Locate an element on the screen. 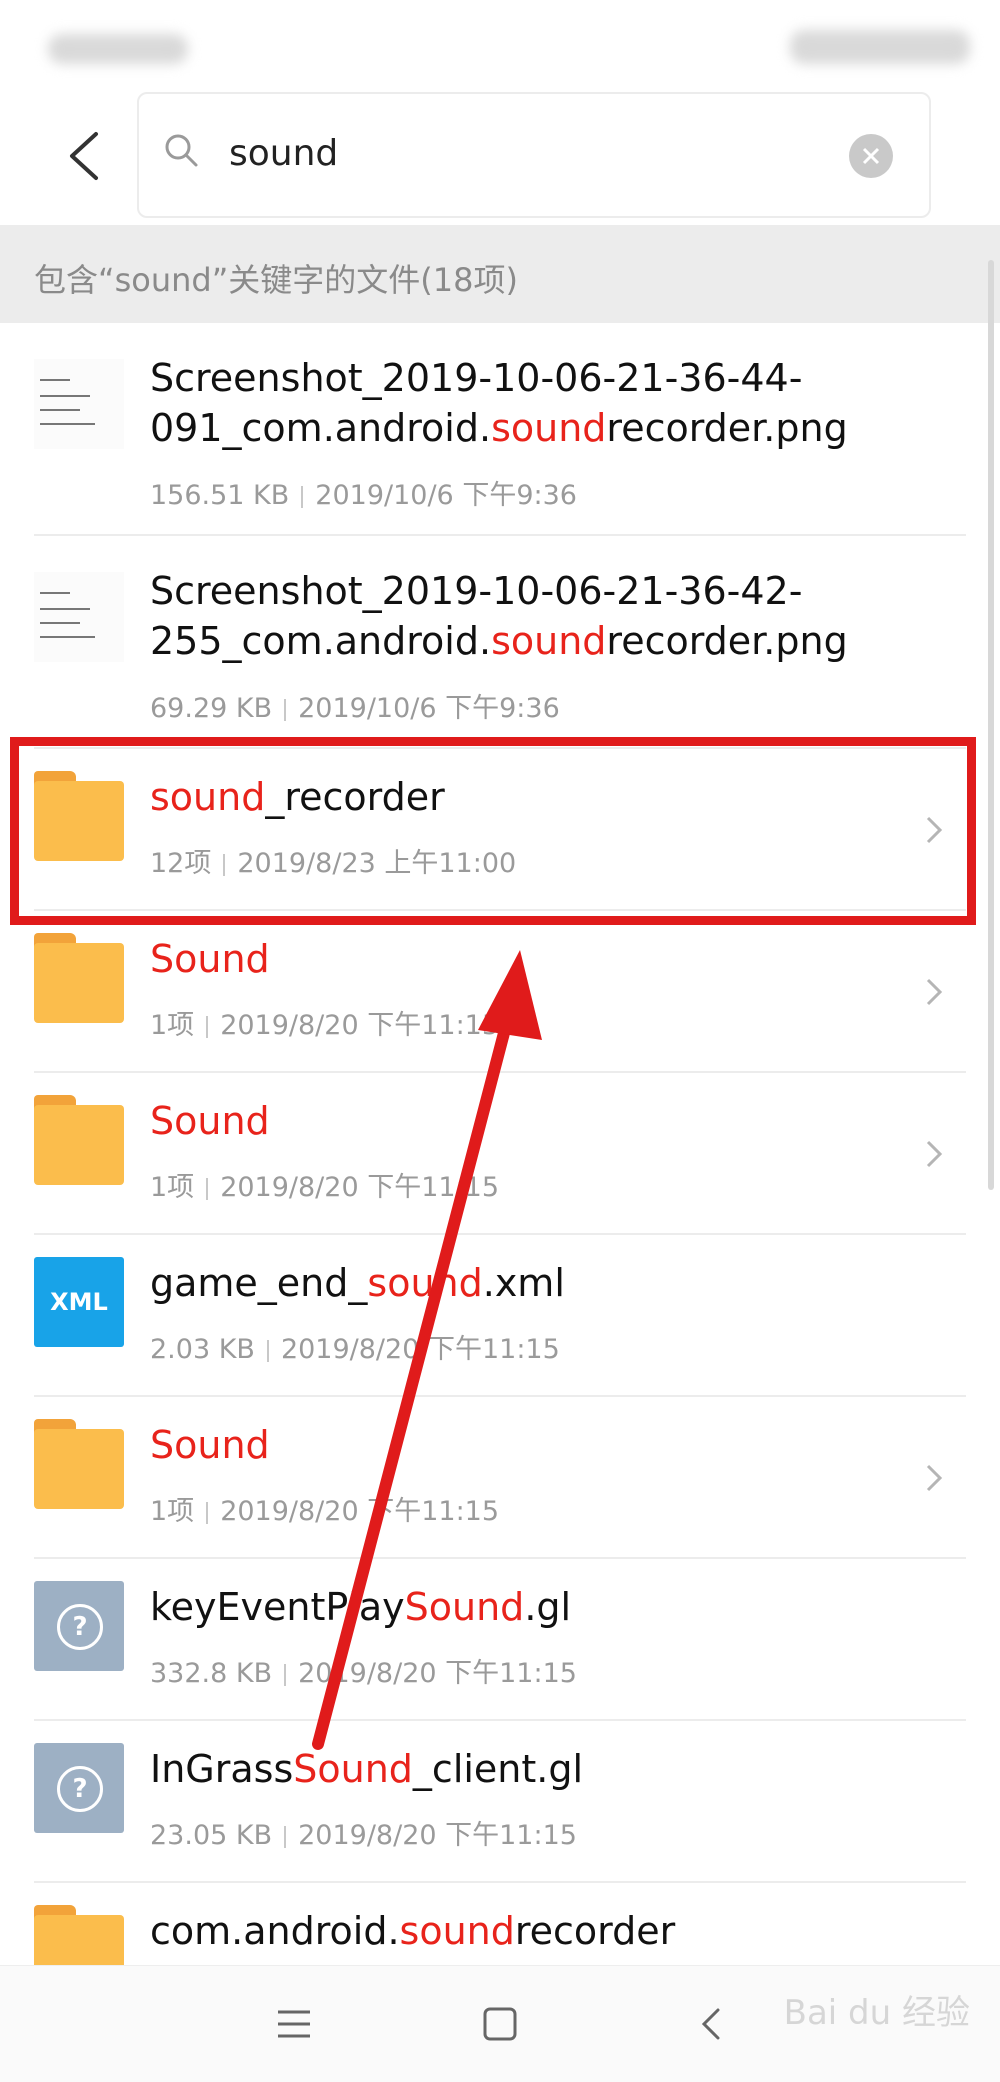 The height and width of the screenshot is (2082, 1000). file-name-part: game_end_ is located at coordinates (259, 1283).